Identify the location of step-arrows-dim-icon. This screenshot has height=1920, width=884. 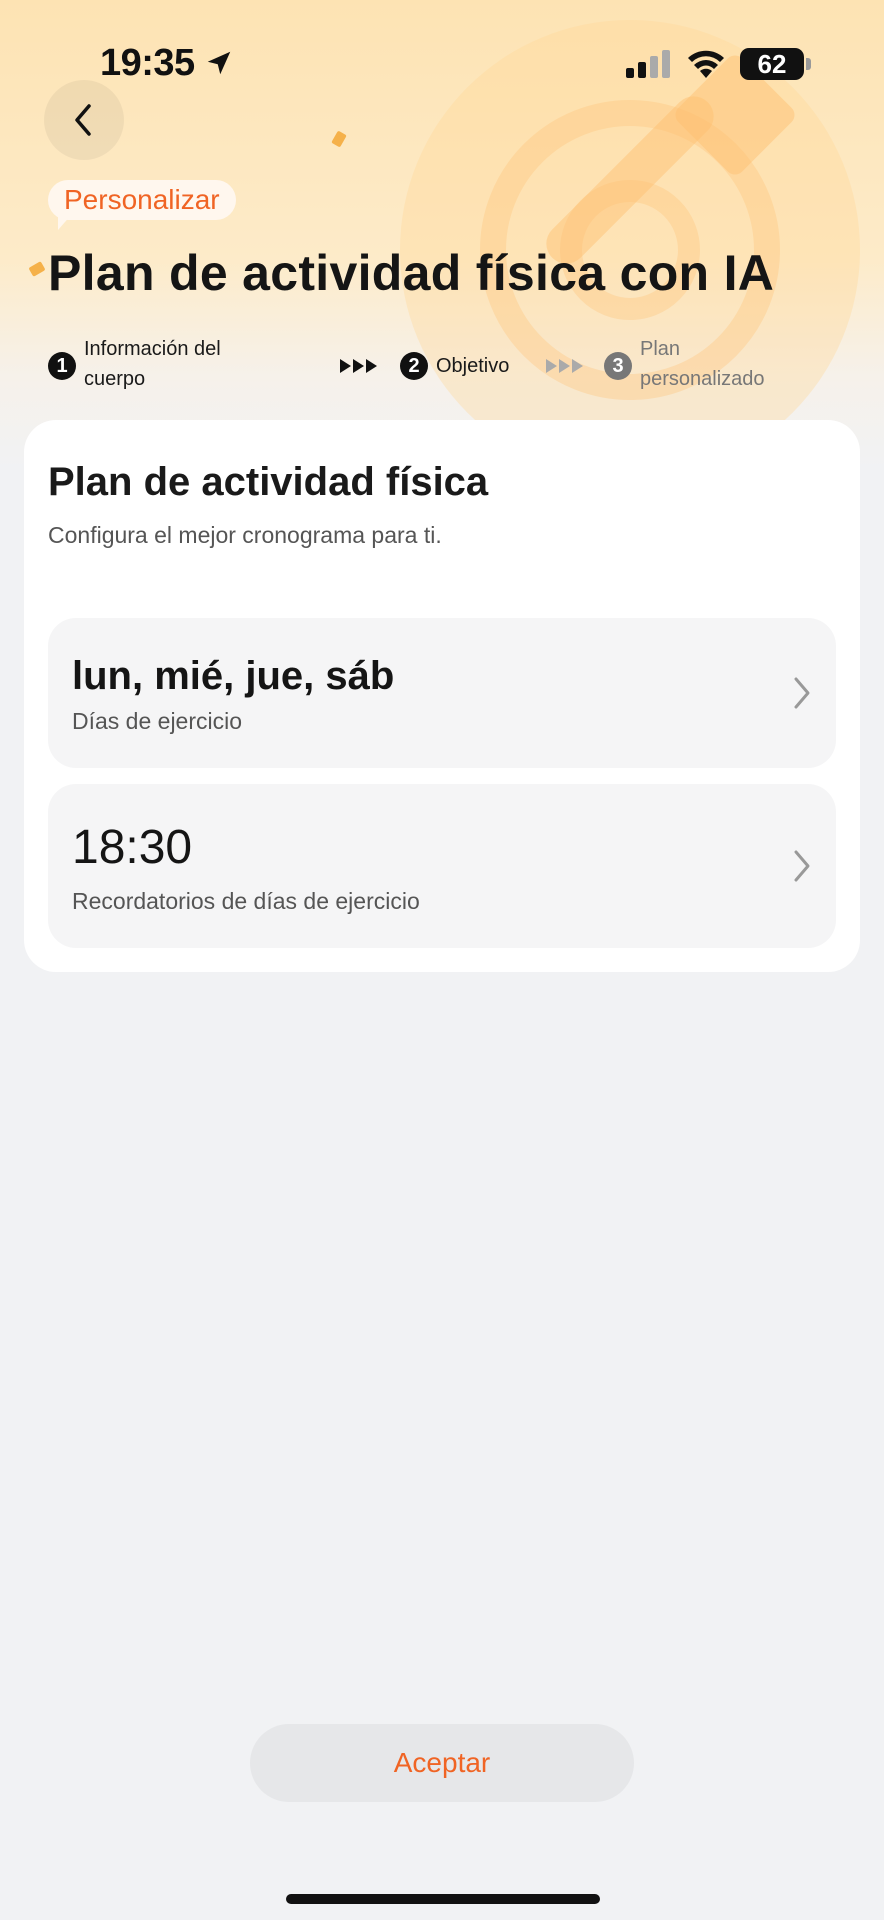
(564, 366).